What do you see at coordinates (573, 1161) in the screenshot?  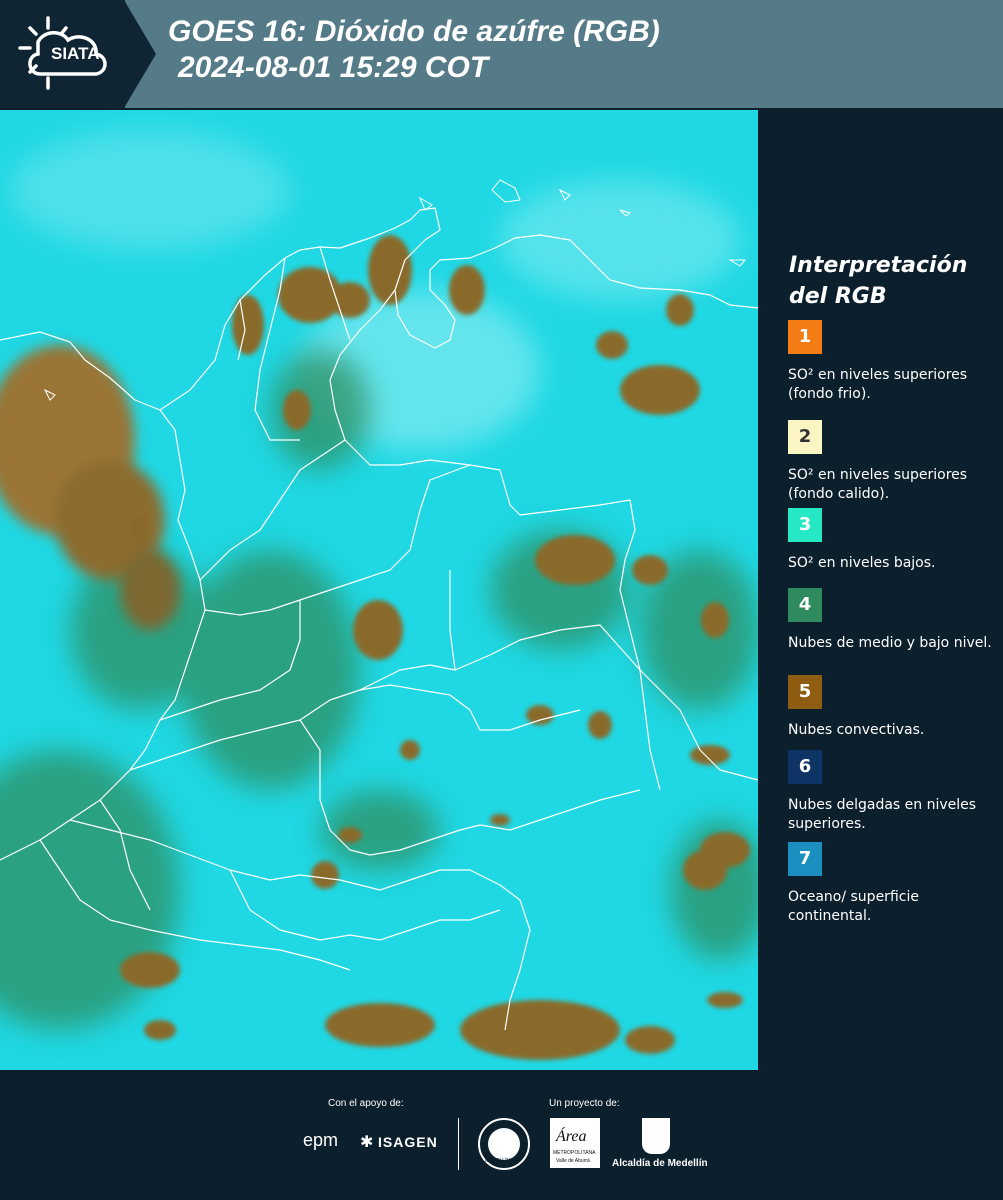 I see `area-logo-sub2: Valle de Aburrá` at bounding box center [573, 1161].